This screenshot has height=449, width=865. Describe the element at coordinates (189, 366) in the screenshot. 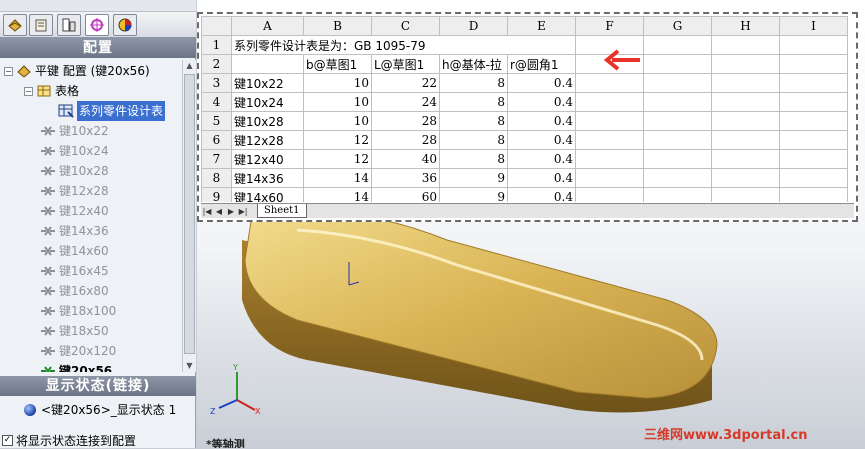

I see `scroll-down-arrow: ▼` at that location.